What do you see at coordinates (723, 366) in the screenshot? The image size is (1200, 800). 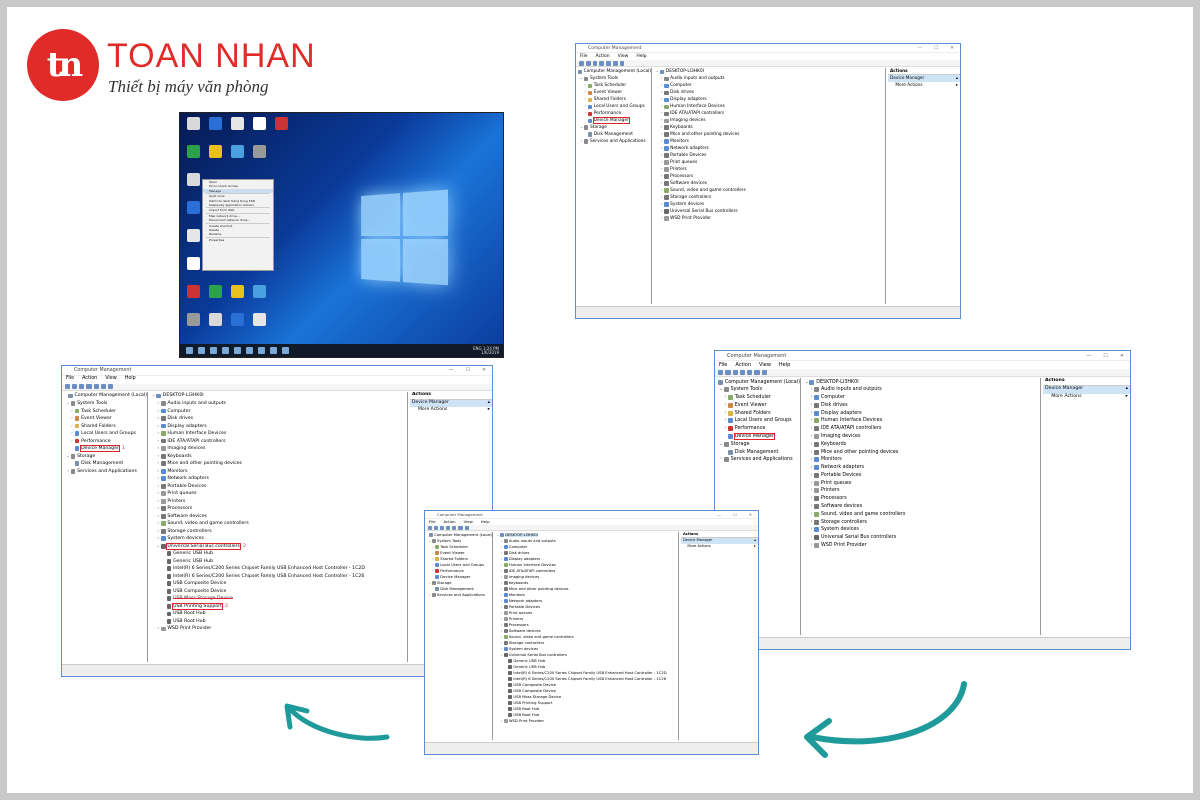 I see `menu-file: File` at bounding box center [723, 366].